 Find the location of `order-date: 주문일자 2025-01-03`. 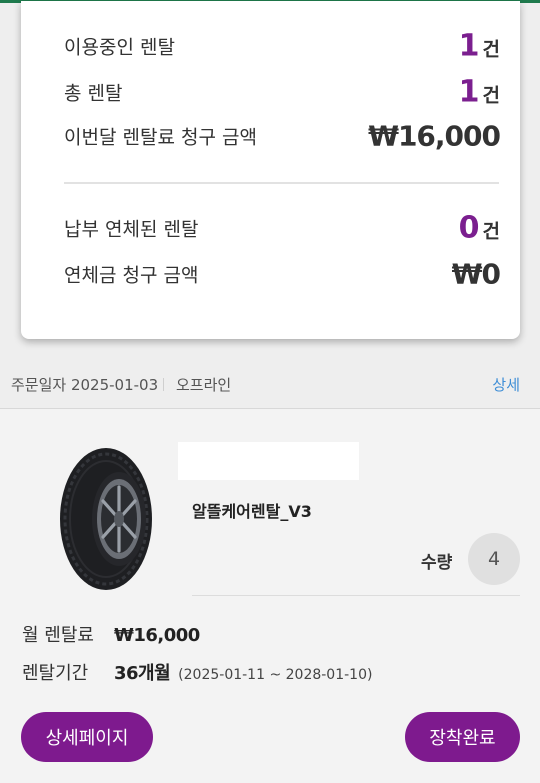

order-date: 주문일자 2025-01-03 is located at coordinates (85, 385).